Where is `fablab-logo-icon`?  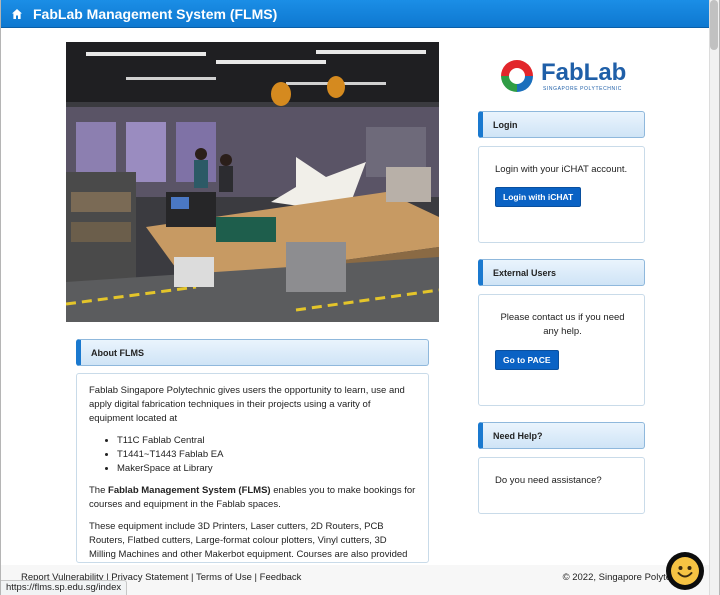 fablab-logo-icon is located at coordinates (517, 76).